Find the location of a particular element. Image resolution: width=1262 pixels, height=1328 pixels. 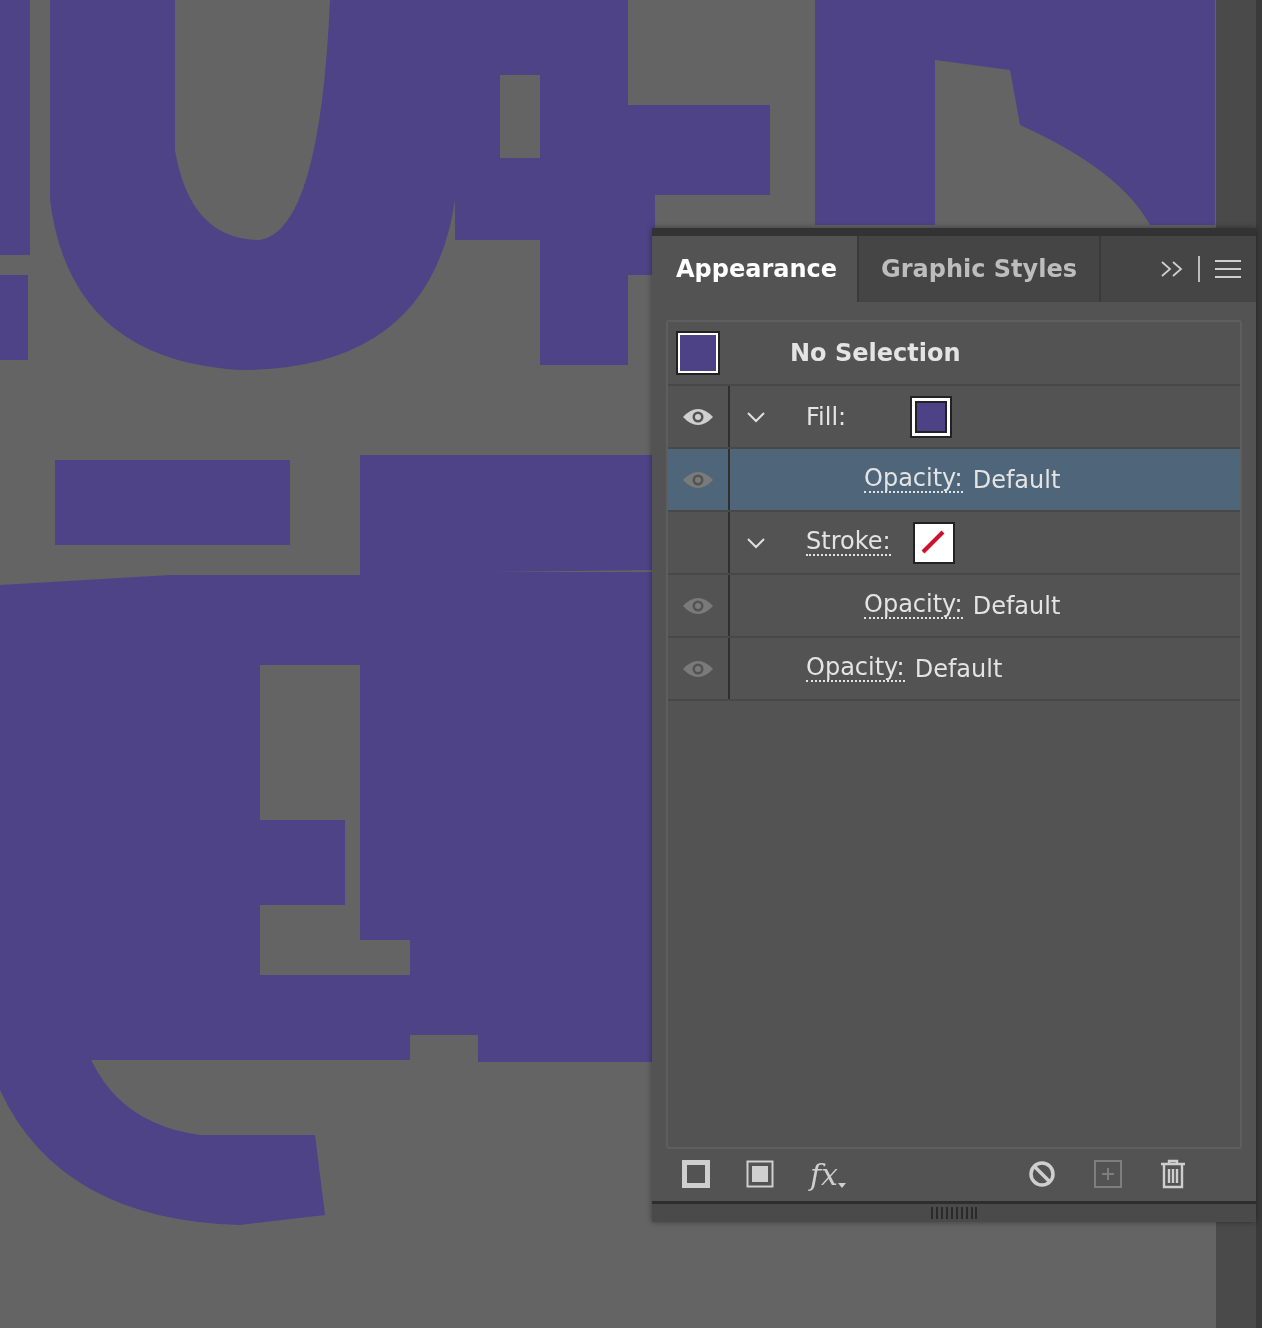

double-chevron-icon is located at coordinates (1172, 269).